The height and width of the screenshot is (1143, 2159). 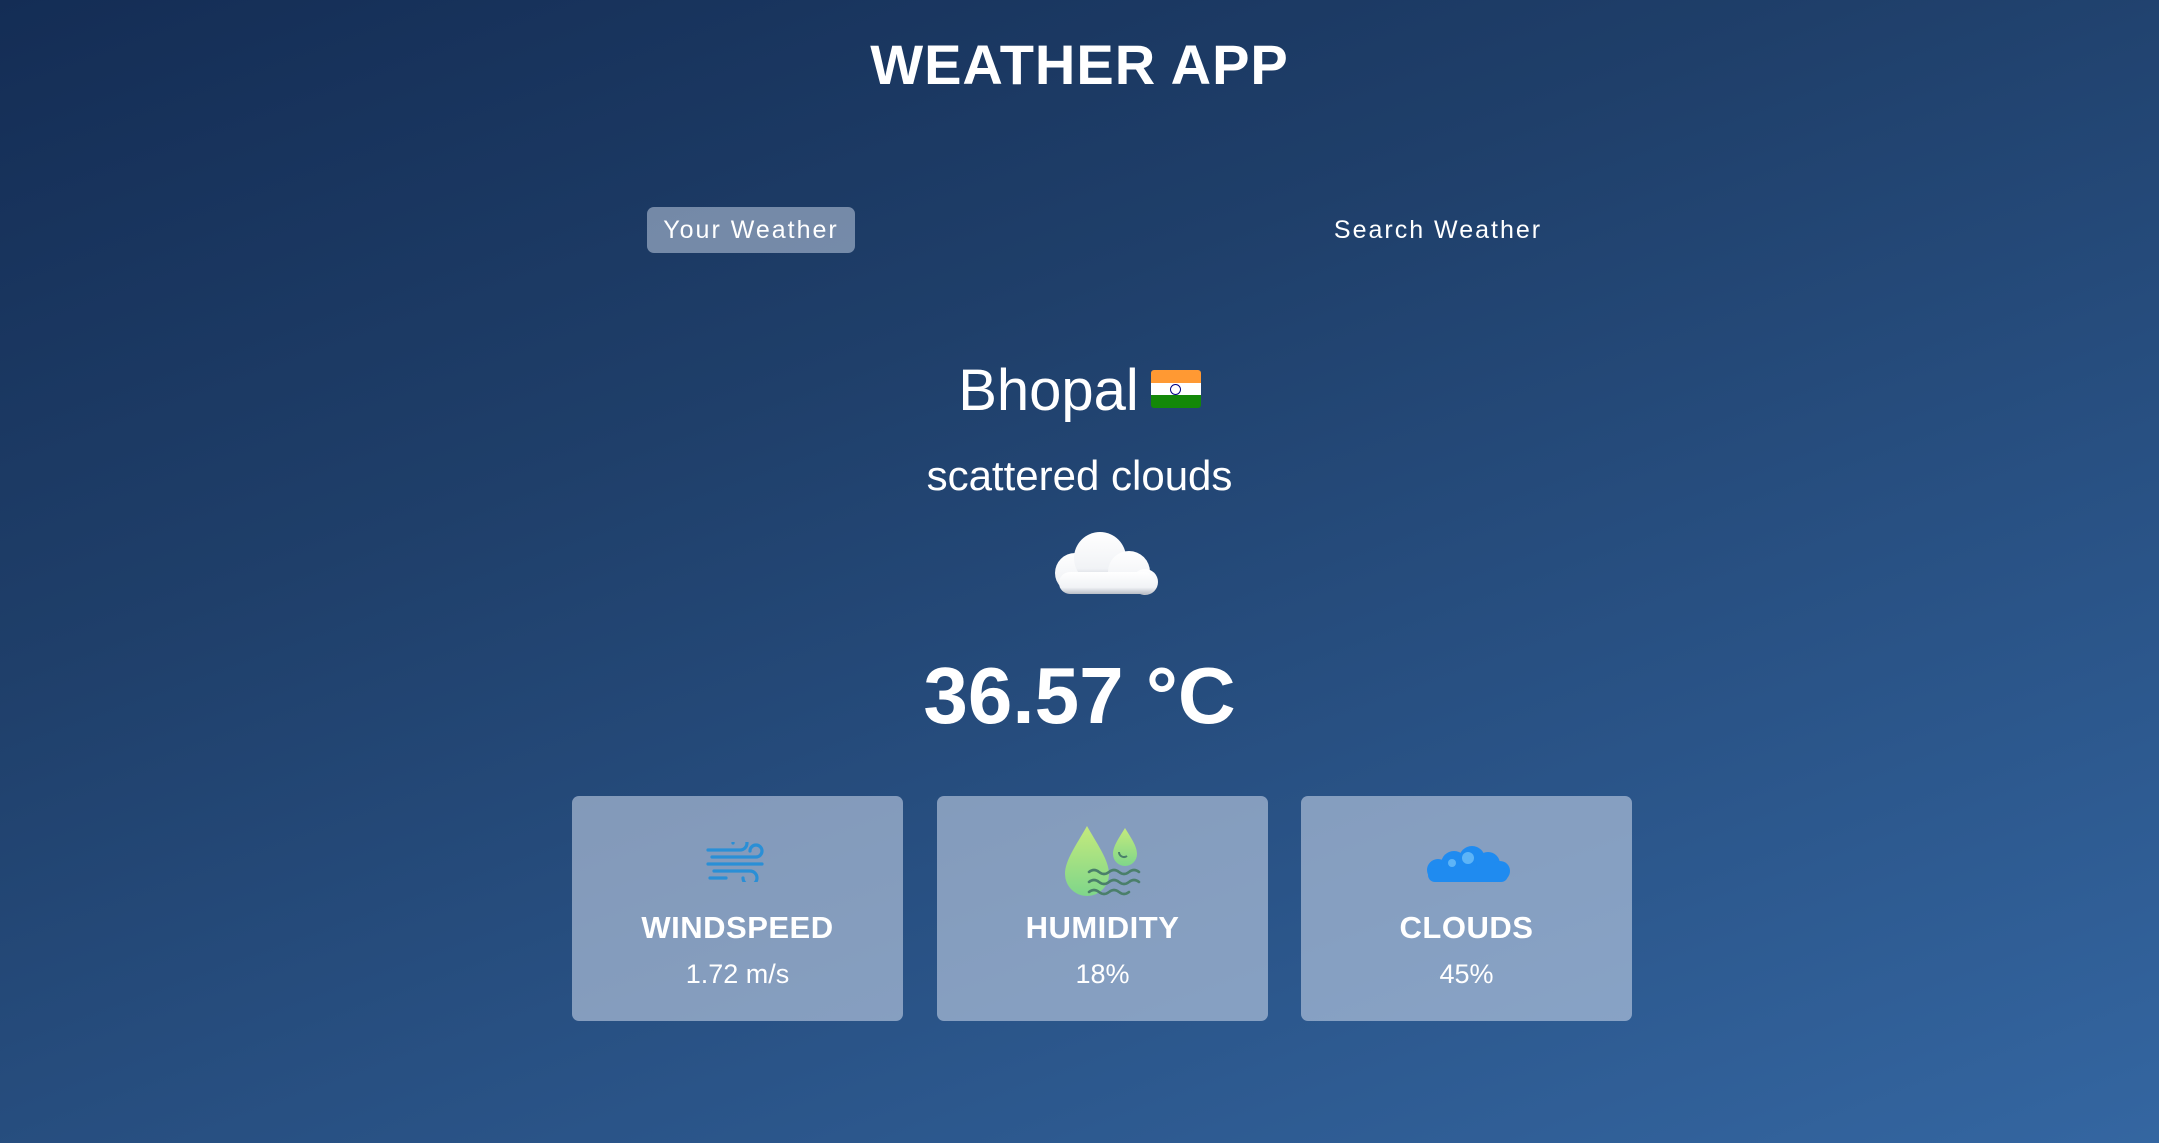 What do you see at coordinates (1048, 390) in the screenshot?
I see `city-name: Bhopal` at bounding box center [1048, 390].